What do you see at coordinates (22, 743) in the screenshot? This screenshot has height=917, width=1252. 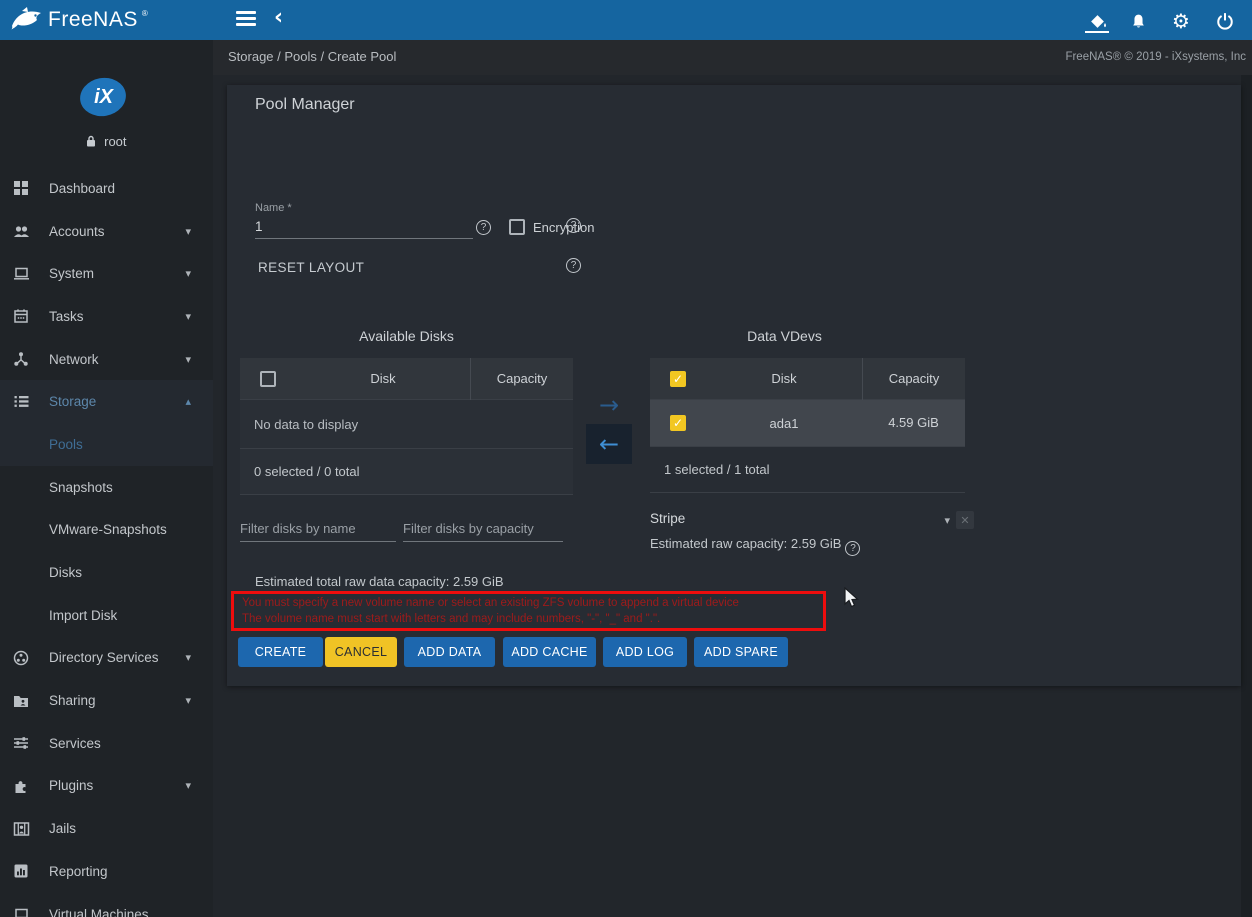 I see `services-tune-icon` at bounding box center [22, 743].